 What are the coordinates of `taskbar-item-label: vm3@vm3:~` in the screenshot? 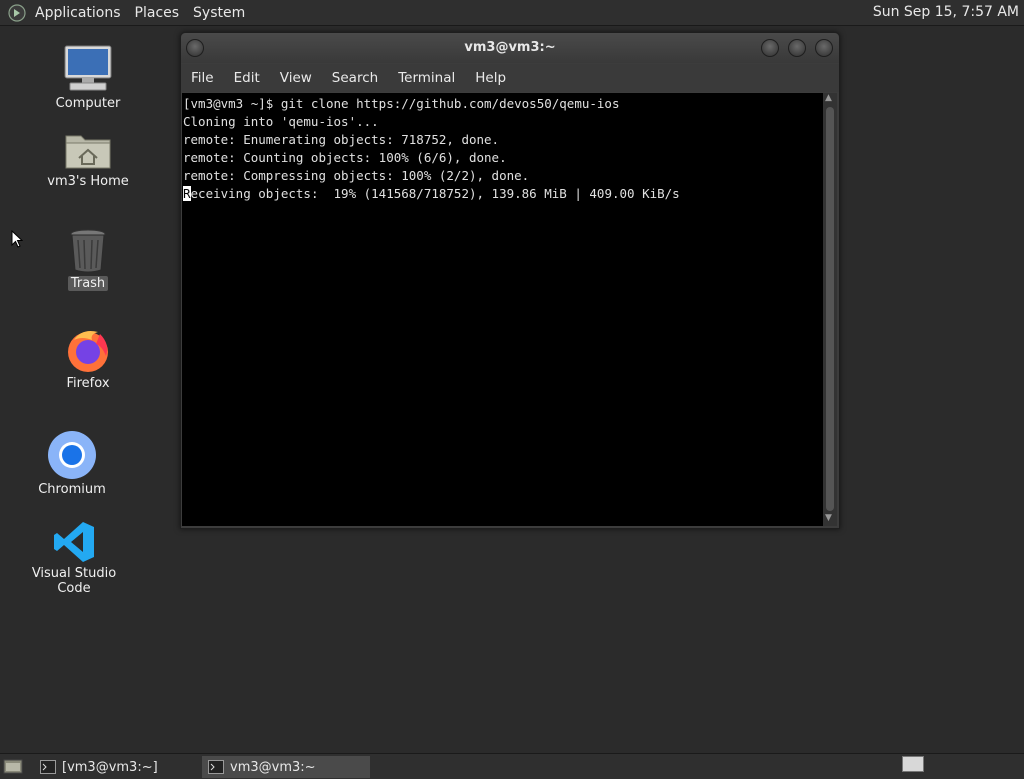 It's located at (273, 767).